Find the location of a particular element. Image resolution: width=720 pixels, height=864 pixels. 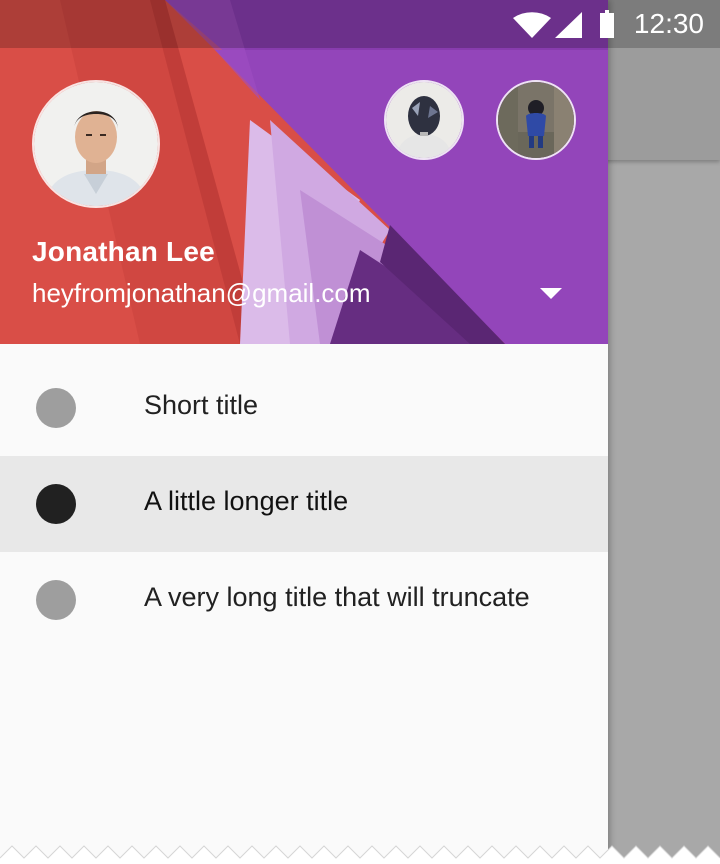

wifi-icon is located at coordinates (532, 25).